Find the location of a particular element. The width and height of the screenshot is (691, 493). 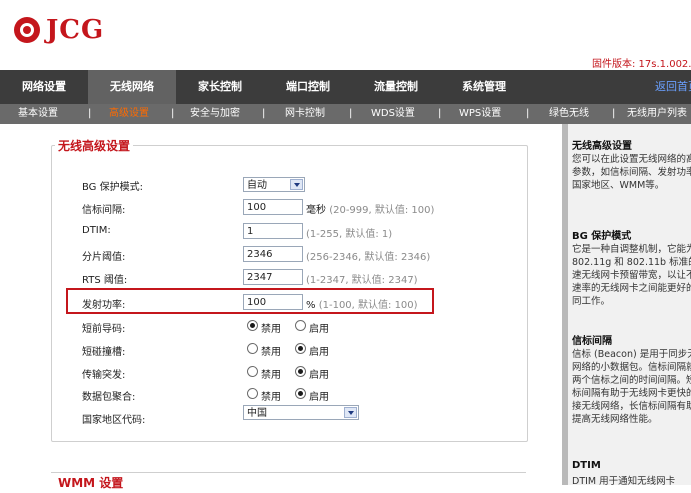

short-preamble-disable-radio is located at coordinates (252, 325).